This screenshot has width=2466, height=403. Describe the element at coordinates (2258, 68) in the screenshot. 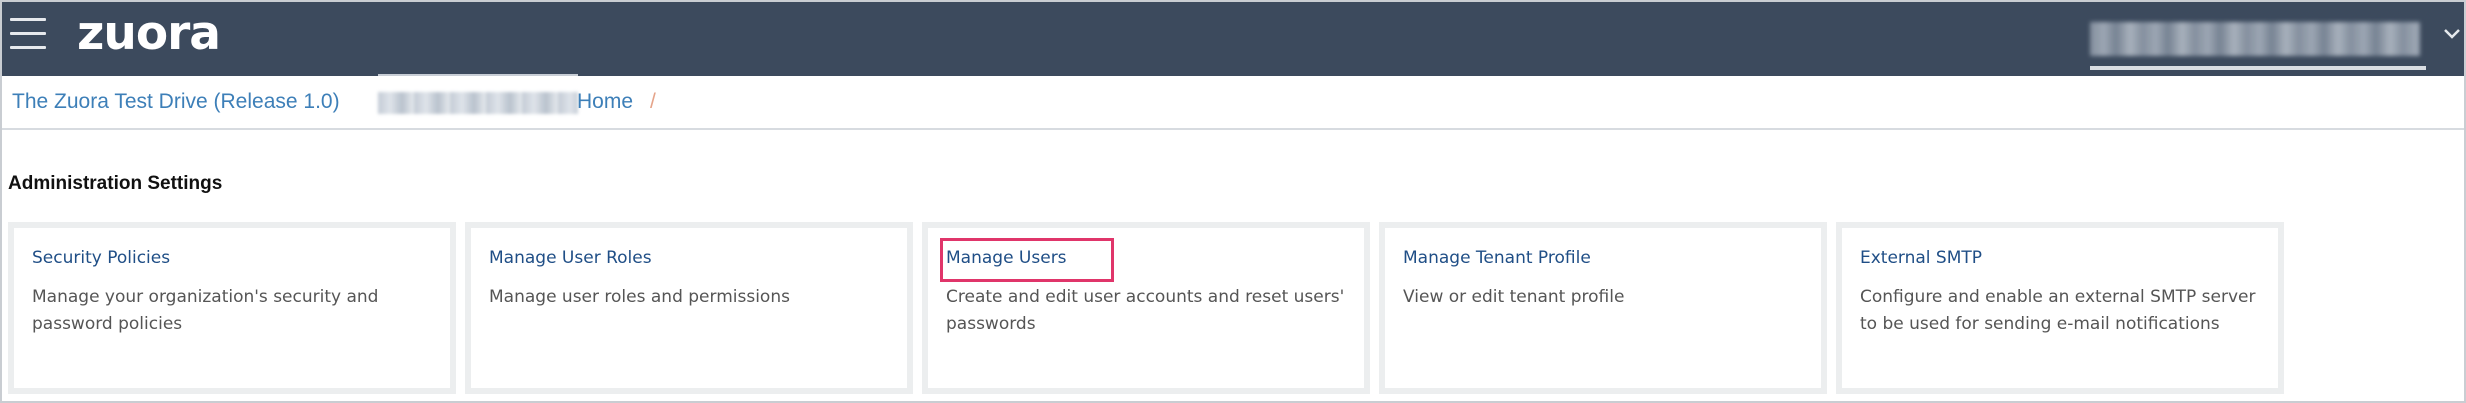

I see `user-account-underline` at that location.